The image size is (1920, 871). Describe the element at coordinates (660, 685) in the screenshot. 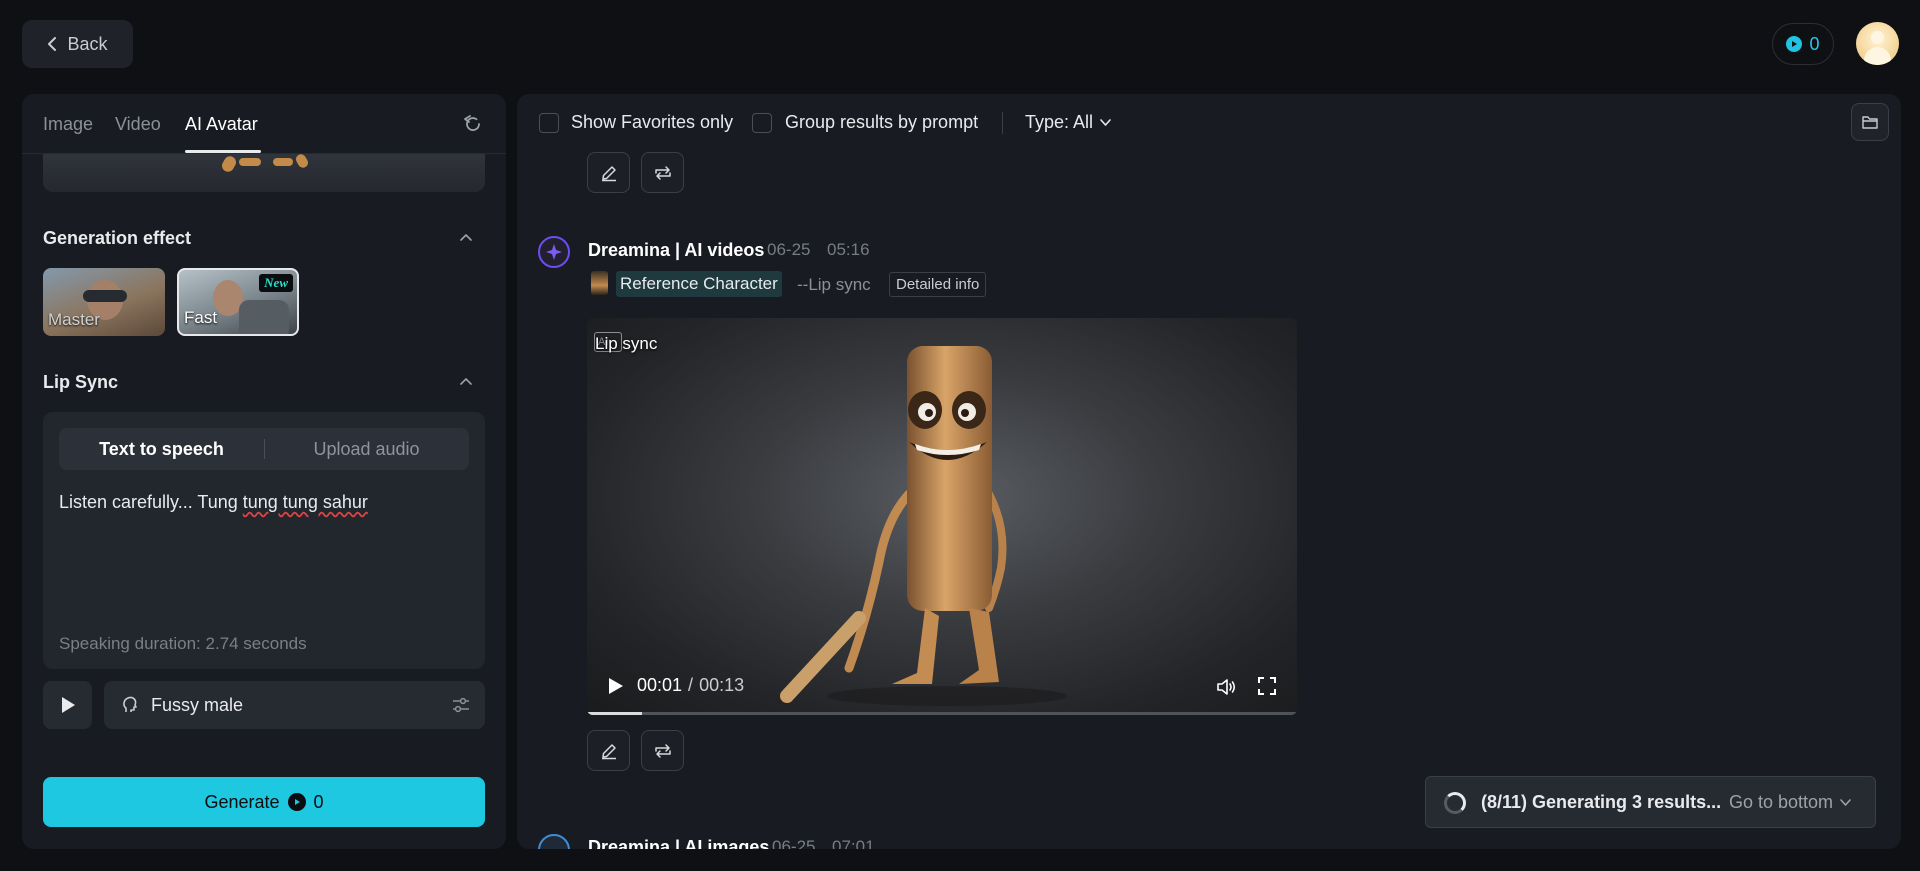

I see `video-current-time: 00:01` at that location.